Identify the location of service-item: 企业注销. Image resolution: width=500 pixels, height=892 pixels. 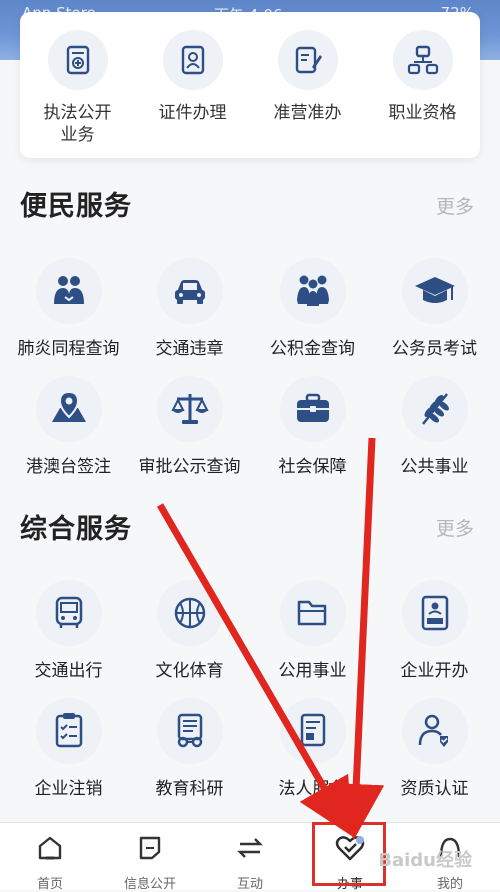
(68, 748).